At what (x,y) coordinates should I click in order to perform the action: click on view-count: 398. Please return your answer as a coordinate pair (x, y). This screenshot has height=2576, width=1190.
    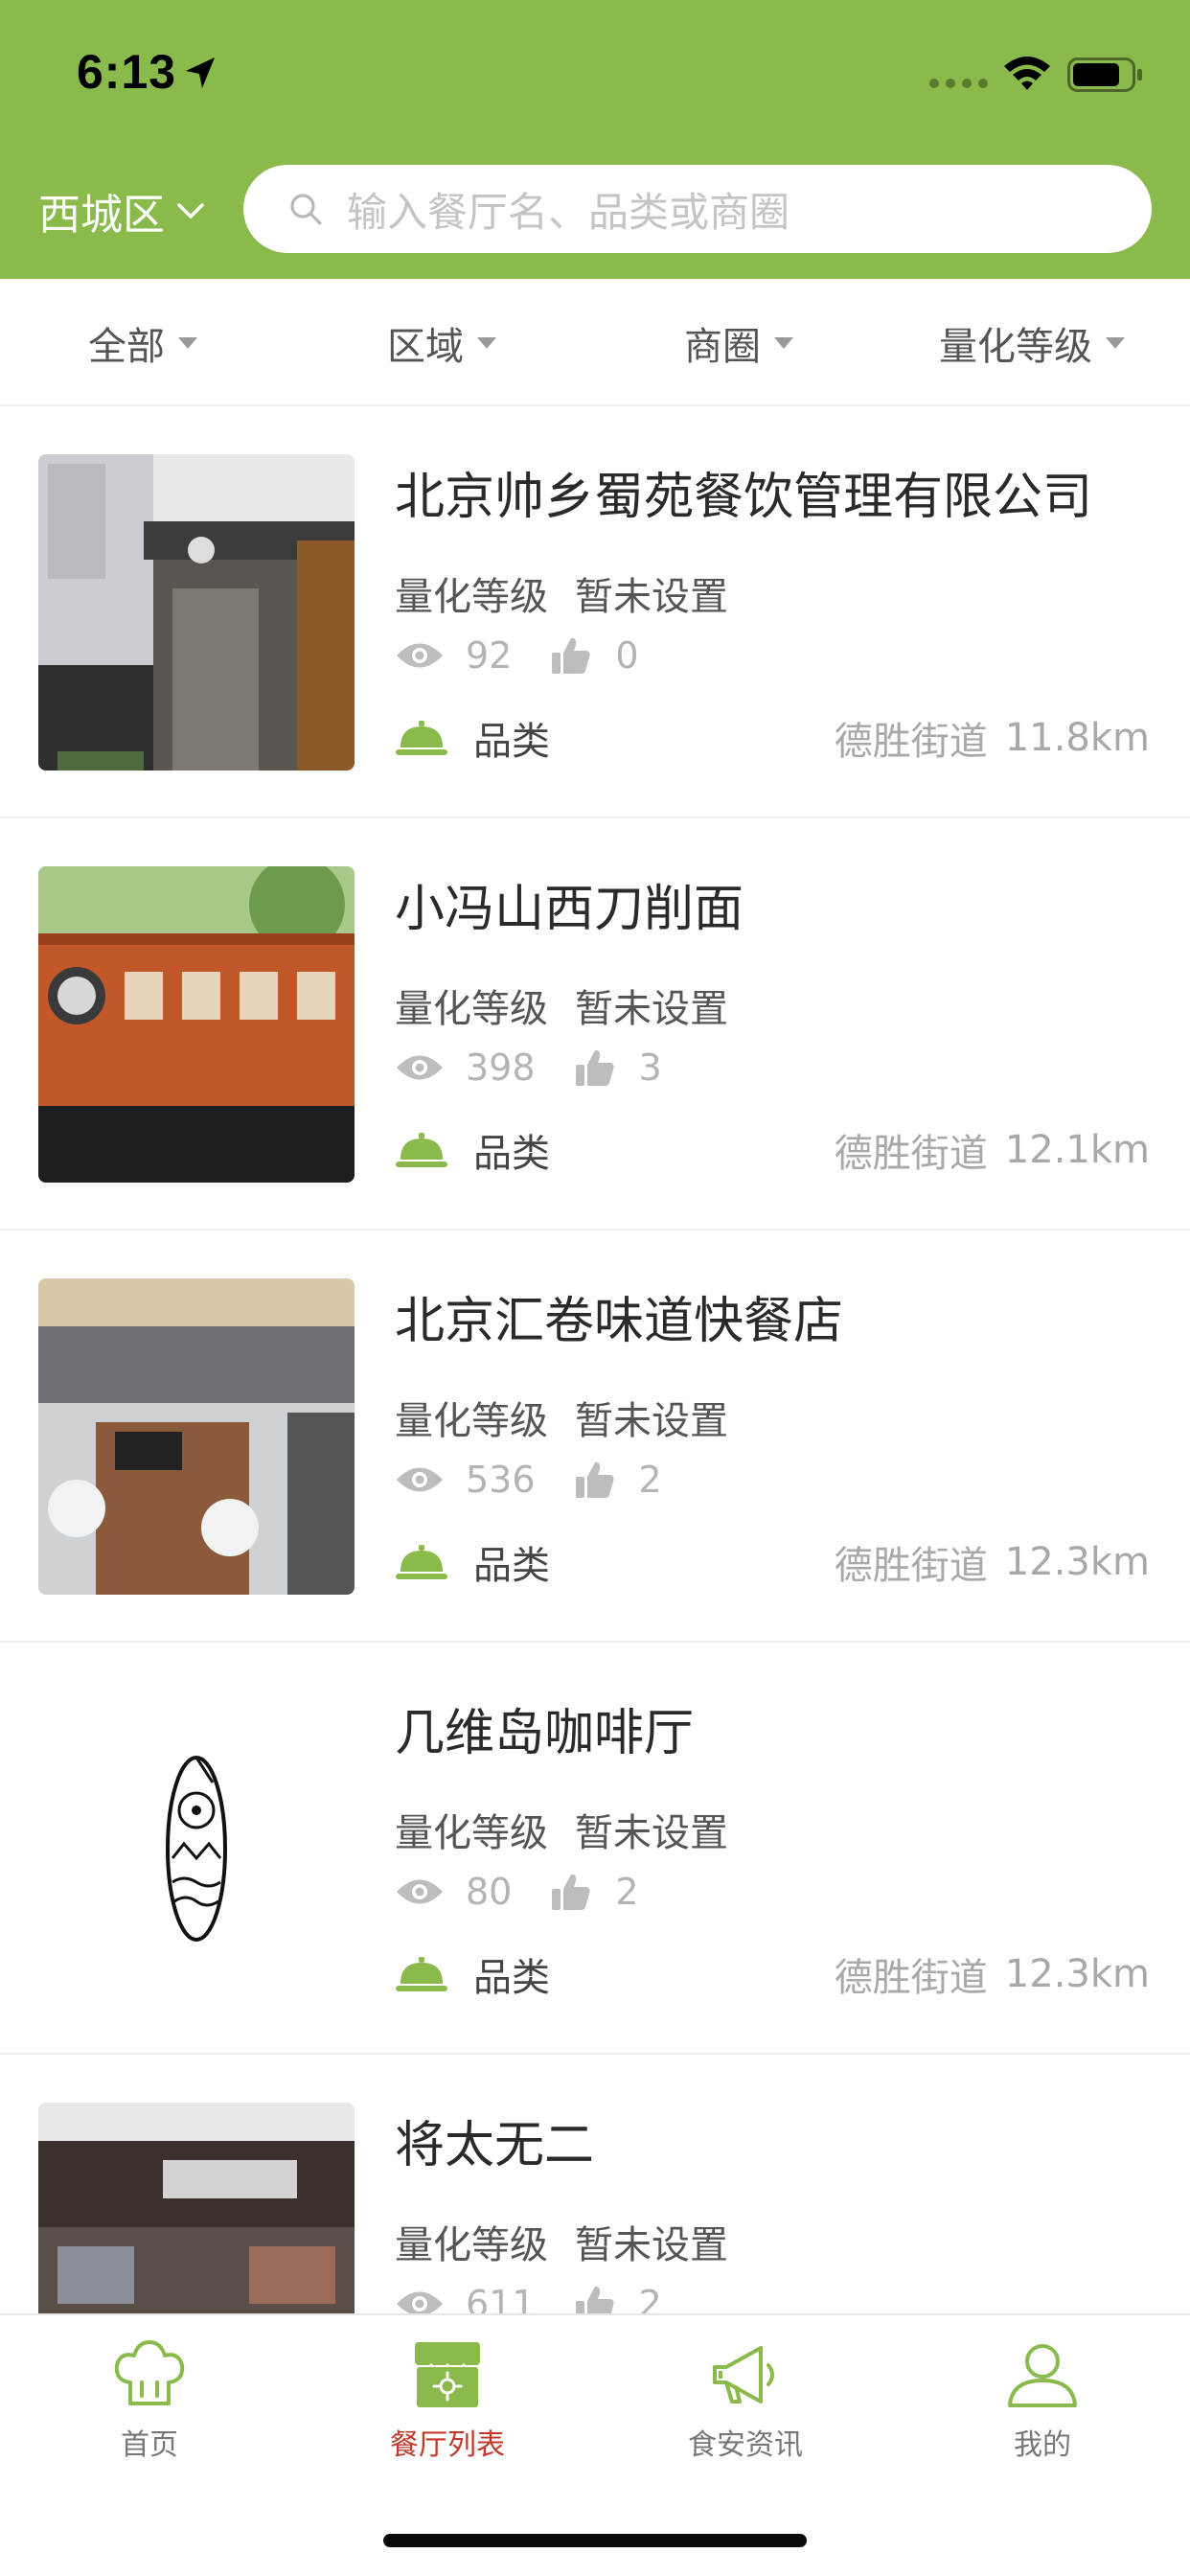
    Looking at the image, I should click on (501, 1067).